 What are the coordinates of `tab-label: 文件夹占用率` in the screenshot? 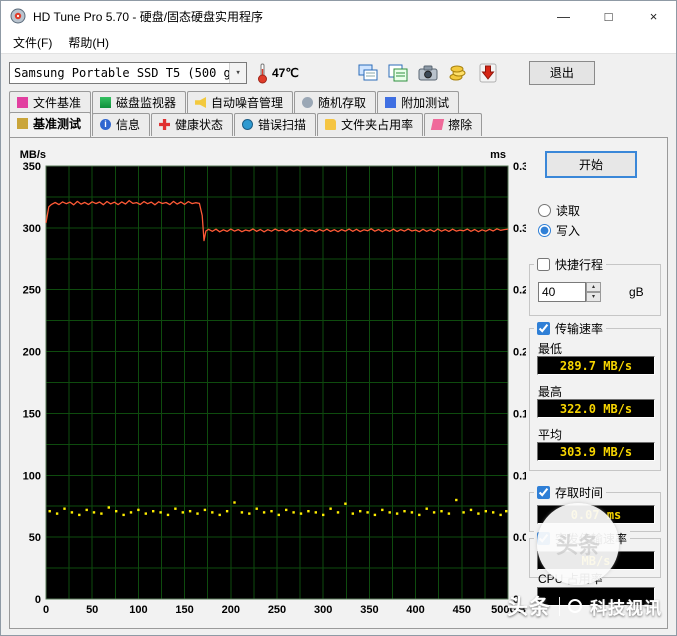 It's located at (377, 125).